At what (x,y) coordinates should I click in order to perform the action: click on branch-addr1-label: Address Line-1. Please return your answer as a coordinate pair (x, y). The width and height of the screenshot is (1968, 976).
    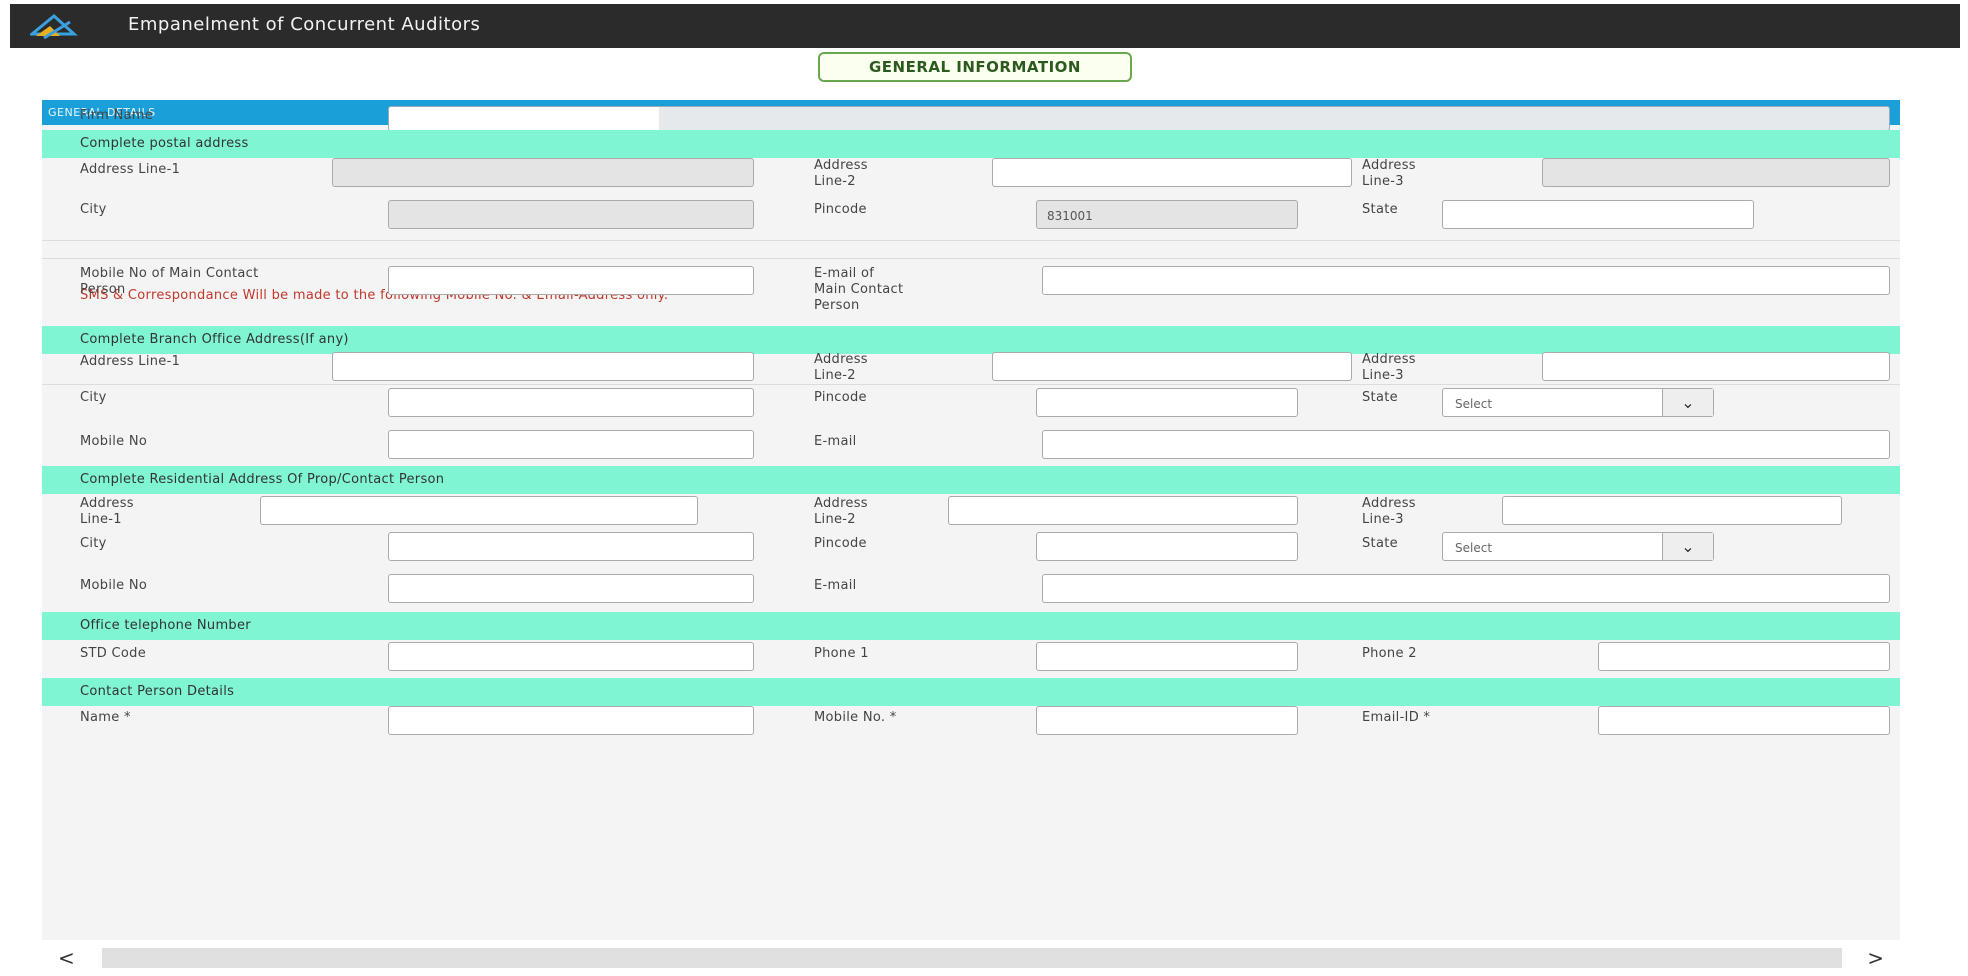
    Looking at the image, I should click on (130, 361).